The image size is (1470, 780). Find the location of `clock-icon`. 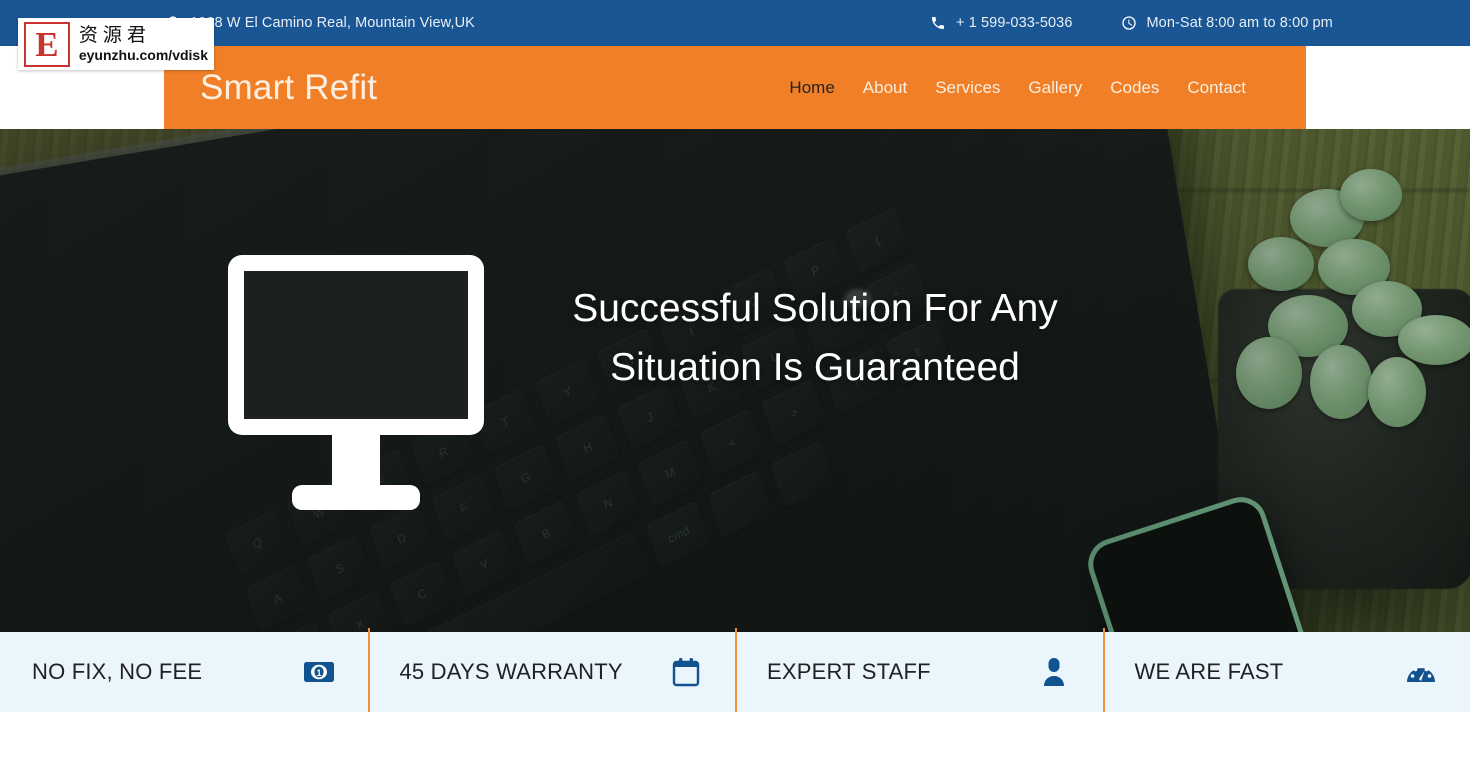

clock-icon is located at coordinates (1129, 23).